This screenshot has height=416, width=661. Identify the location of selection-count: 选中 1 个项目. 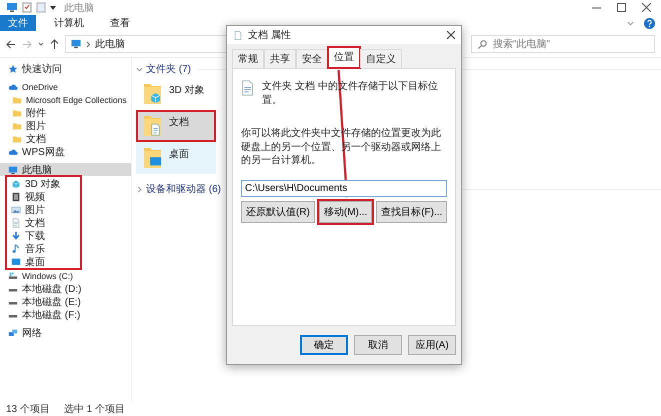
(95, 409).